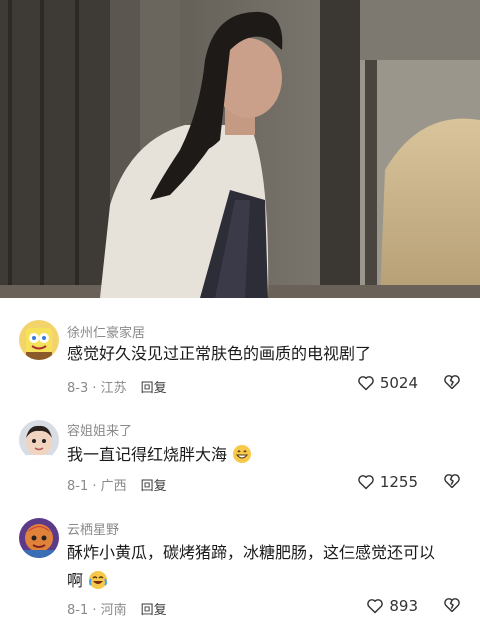 This screenshot has height=640, width=480. What do you see at coordinates (39, 340) in the screenshot?
I see `sponge-cartoon-avatar` at bounding box center [39, 340].